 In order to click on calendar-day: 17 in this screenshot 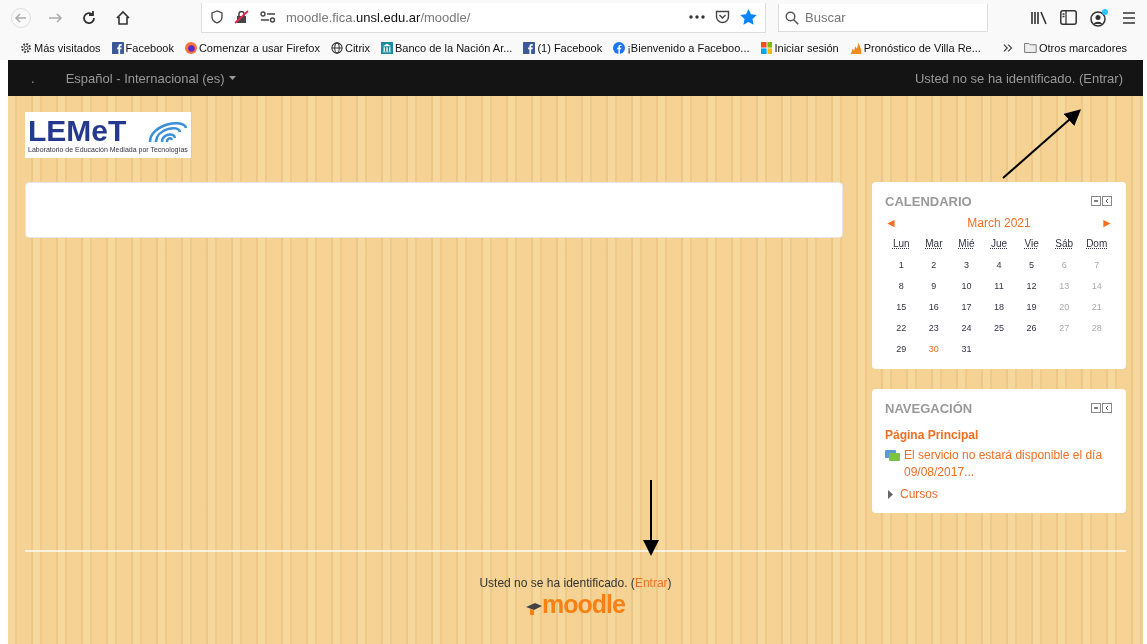, I will do `click(966, 307)`.